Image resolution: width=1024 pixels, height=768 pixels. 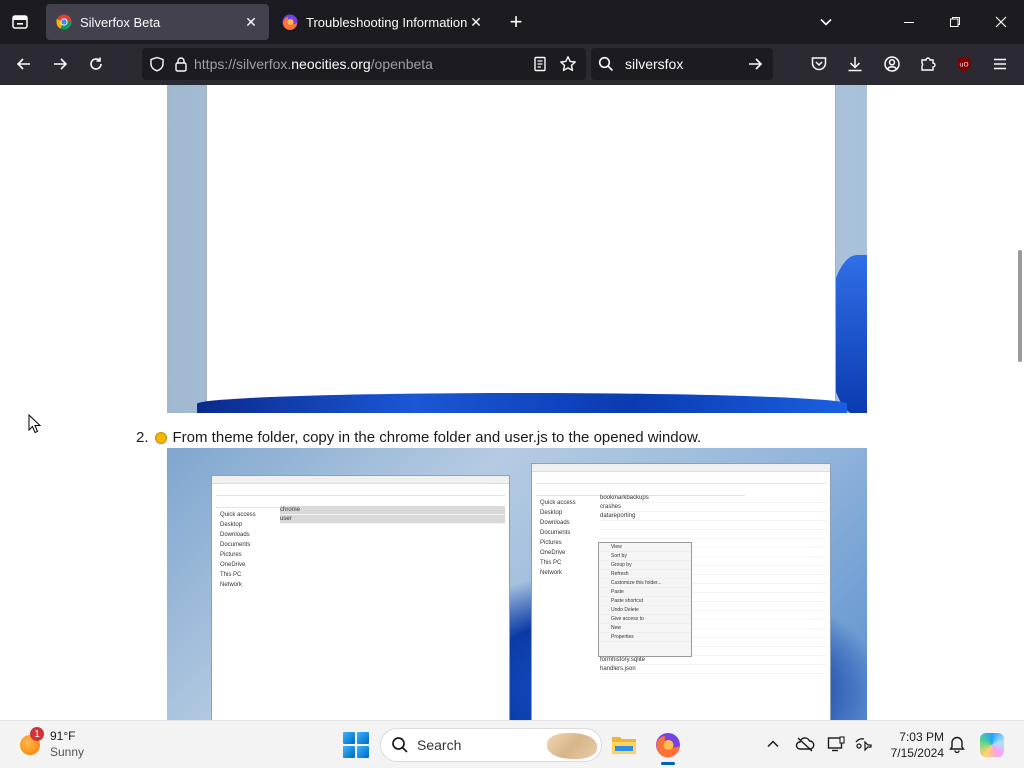 What do you see at coordinates (568, 64) in the screenshot?
I see `bookmark-star-icon` at bounding box center [568, 64].